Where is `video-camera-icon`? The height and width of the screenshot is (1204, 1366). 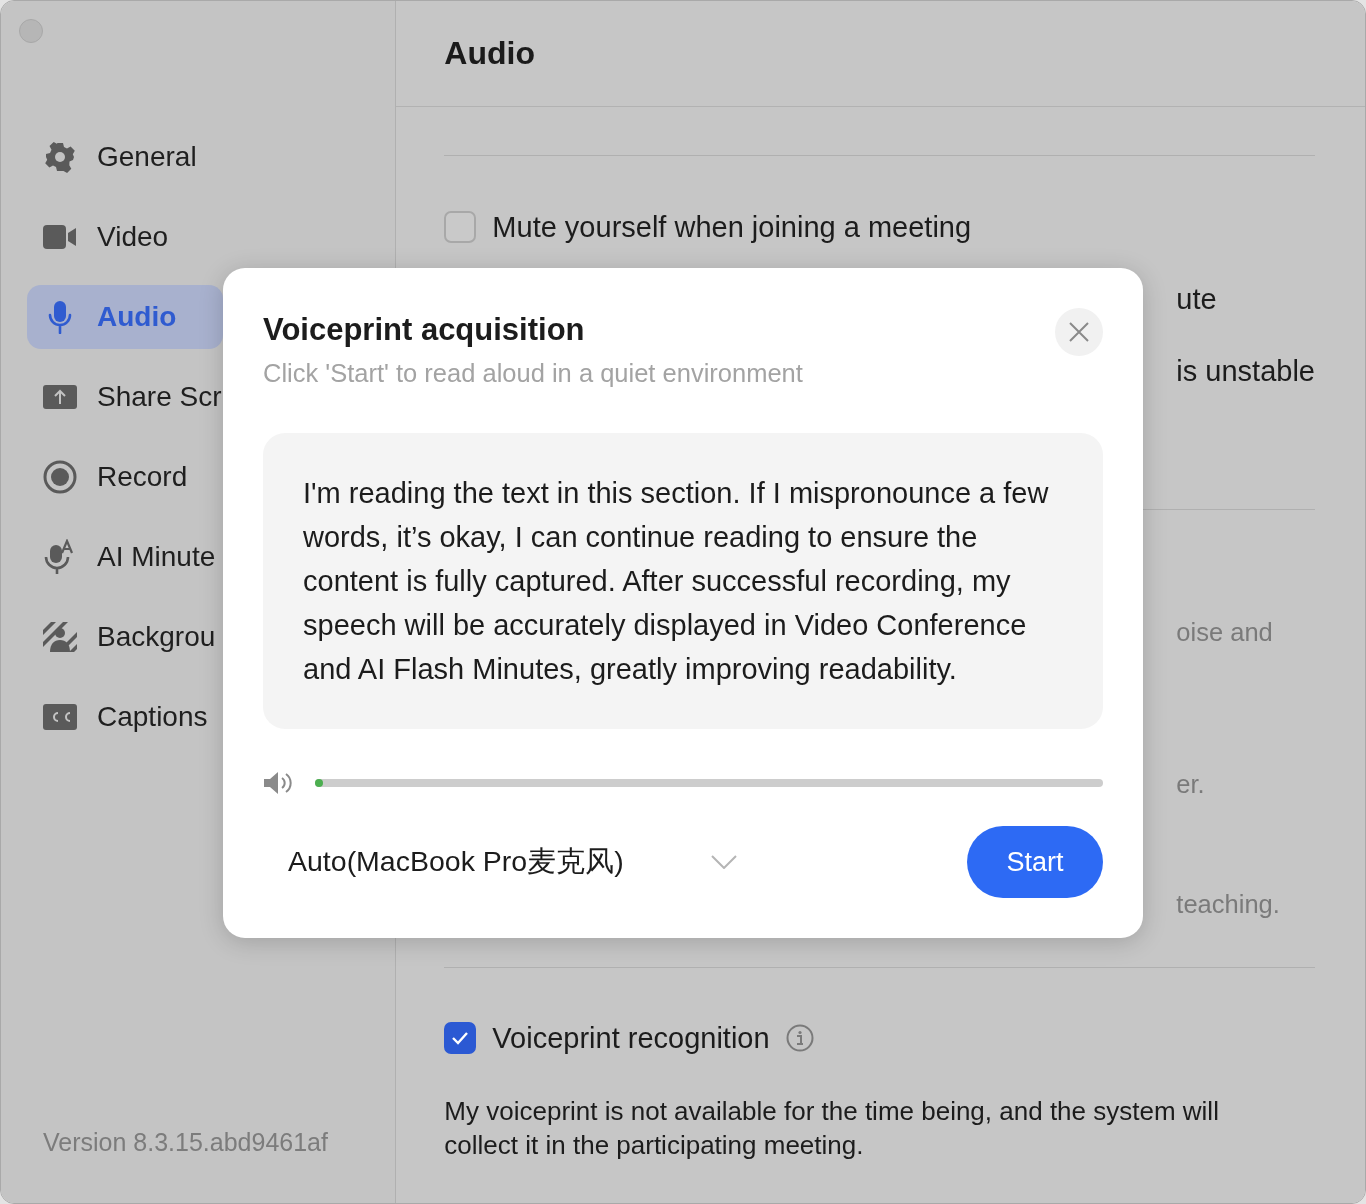 video-camera-icon is located at coordinates (60, 237).